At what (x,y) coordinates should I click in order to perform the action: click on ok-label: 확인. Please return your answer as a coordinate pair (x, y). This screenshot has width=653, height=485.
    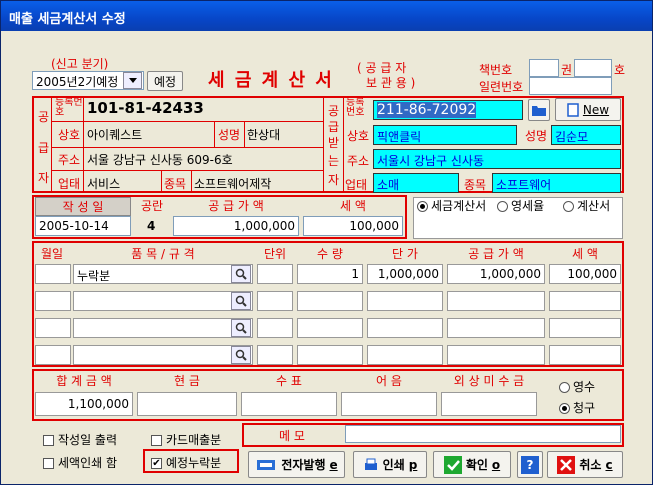
    Looking at the image, I should click on (476, 465).